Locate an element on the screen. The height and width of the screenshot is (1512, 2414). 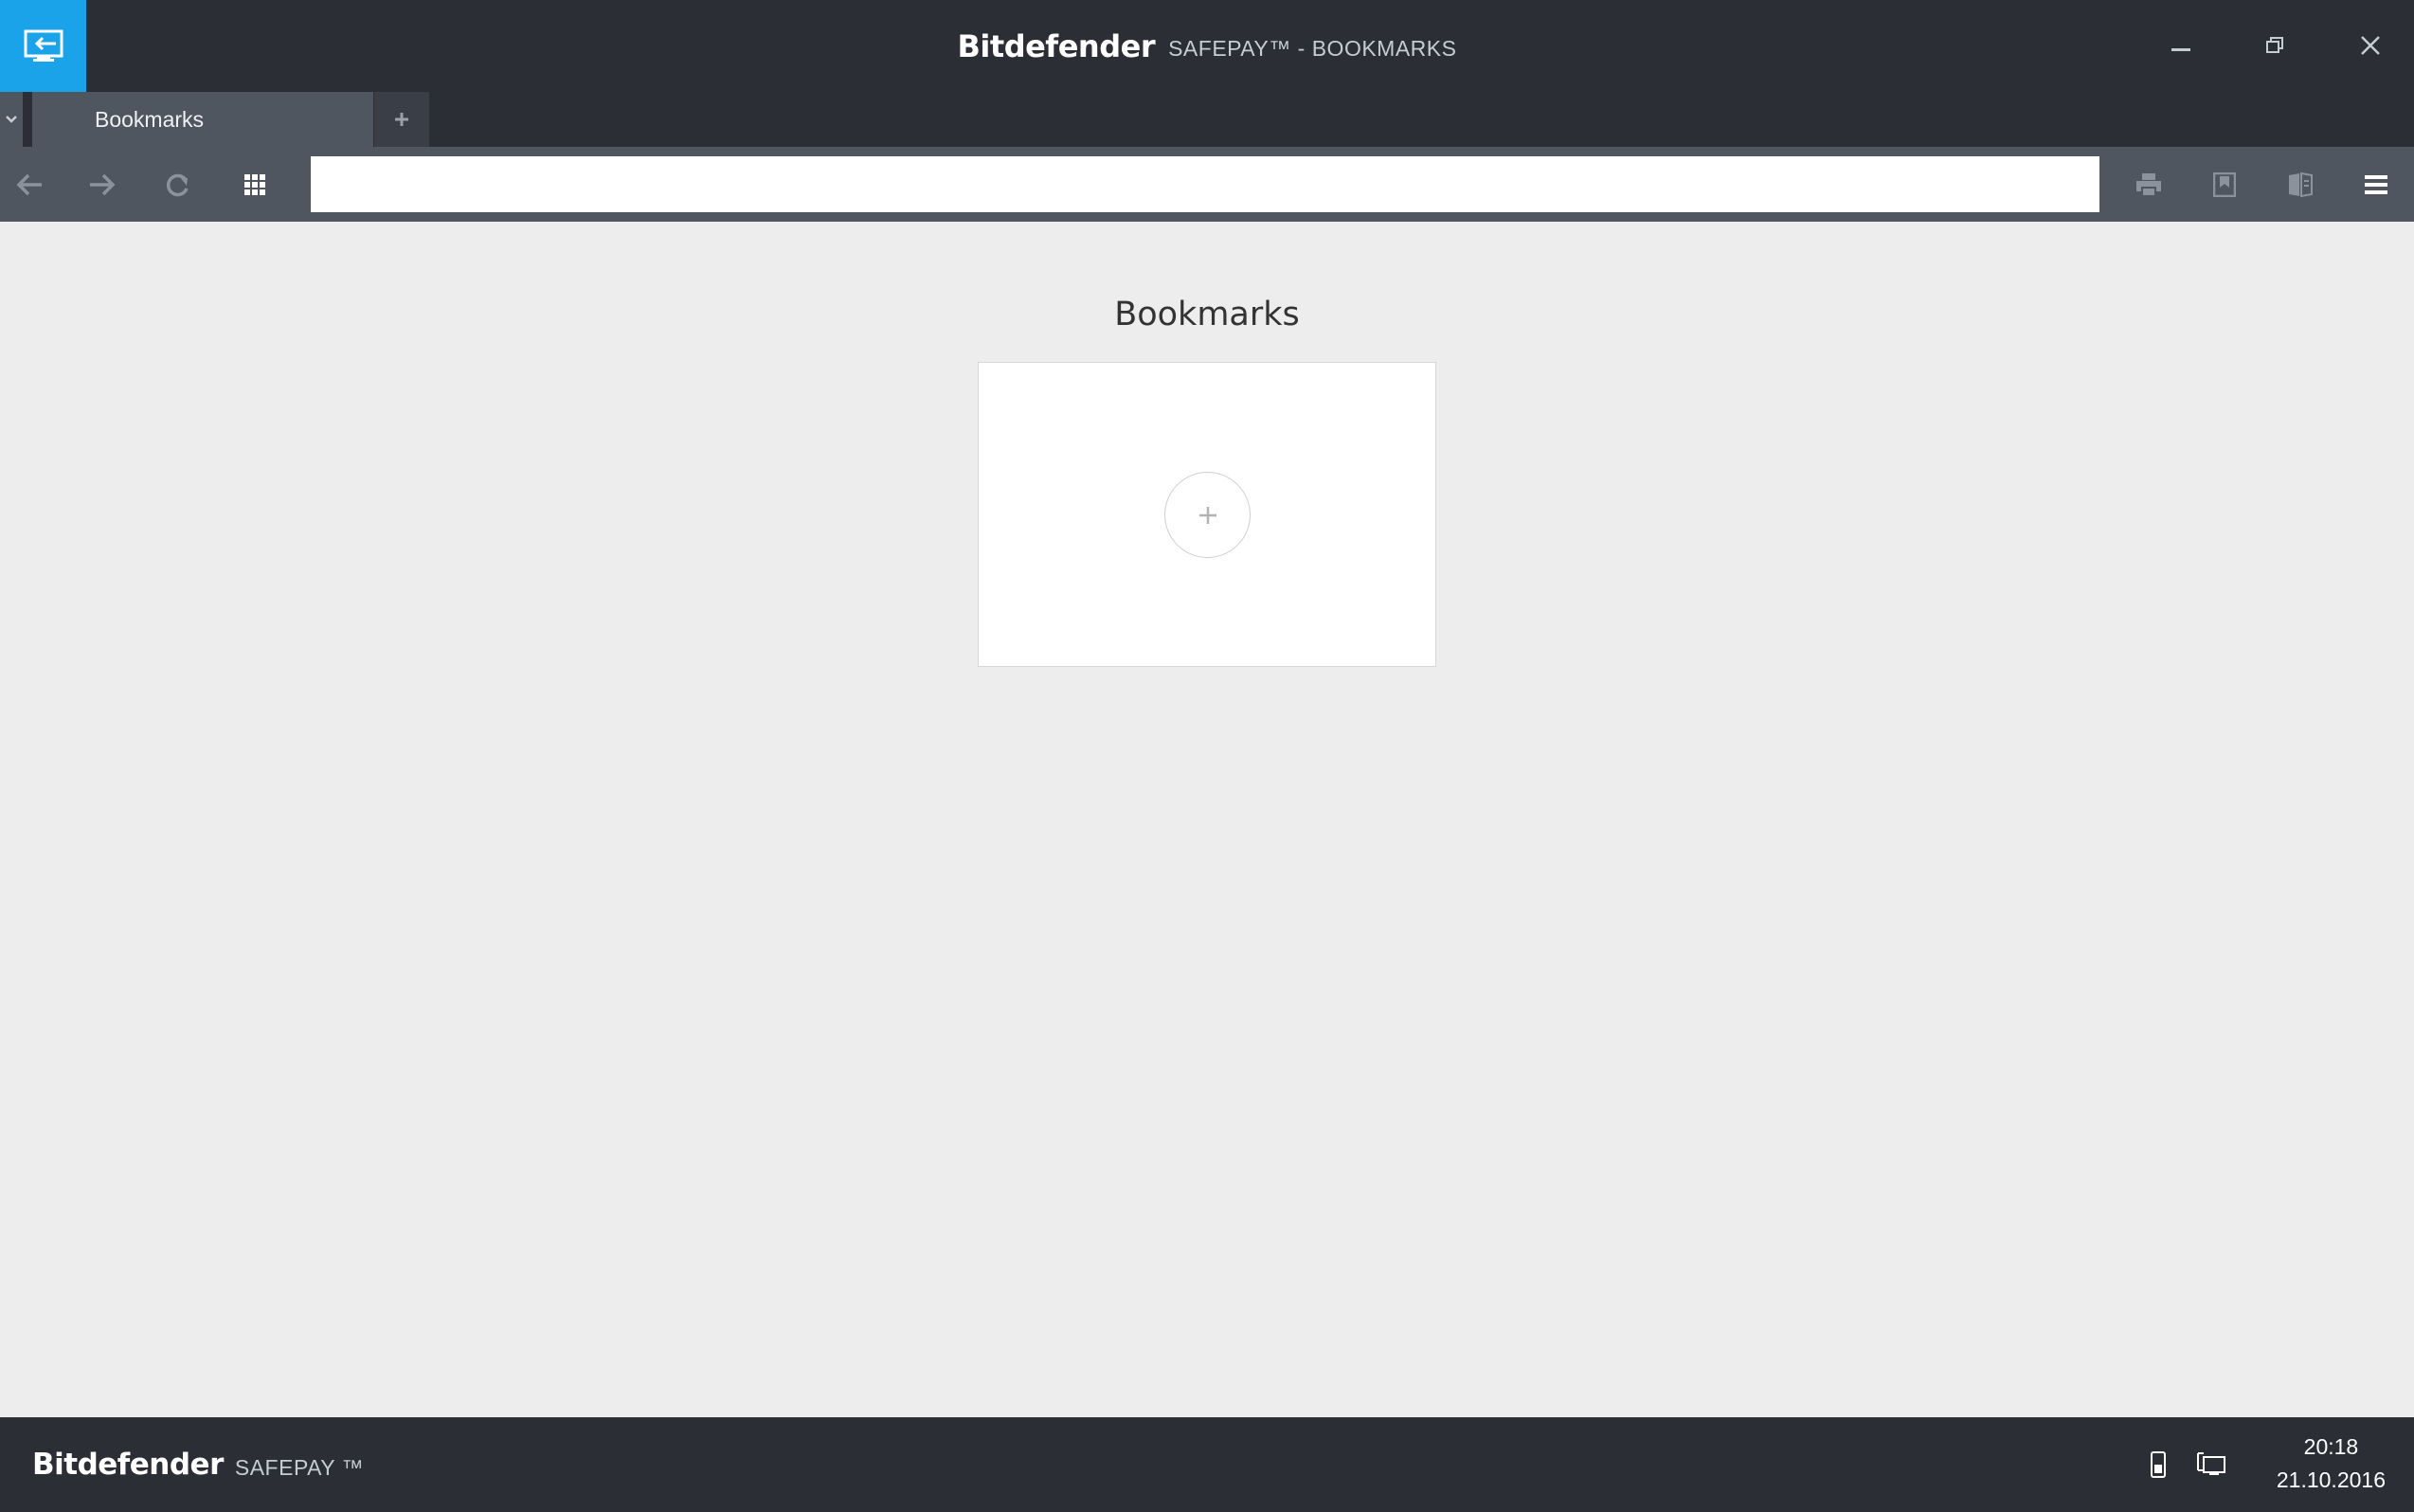
chevron-down-icon is located at coordinates (12, 119).